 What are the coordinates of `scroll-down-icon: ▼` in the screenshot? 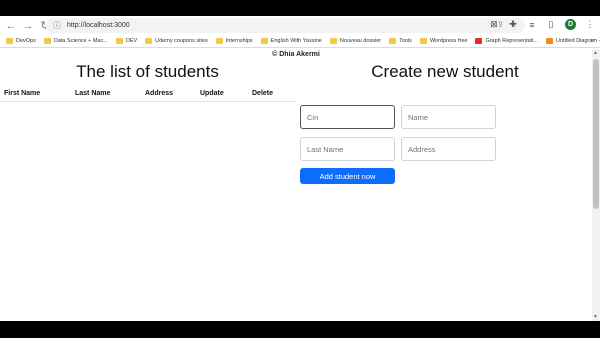 It's located at (595, 317).